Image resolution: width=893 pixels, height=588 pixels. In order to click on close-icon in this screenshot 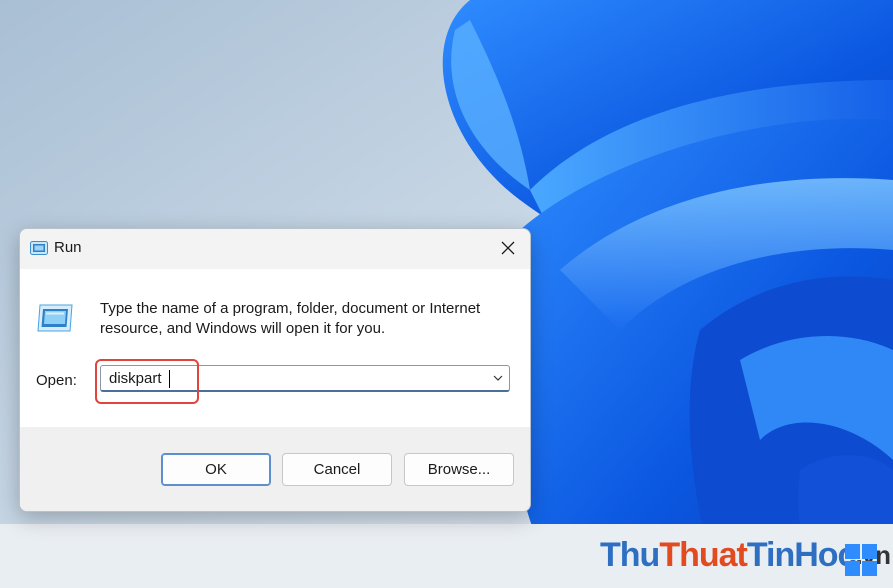, I will do `click(508, 248)`.